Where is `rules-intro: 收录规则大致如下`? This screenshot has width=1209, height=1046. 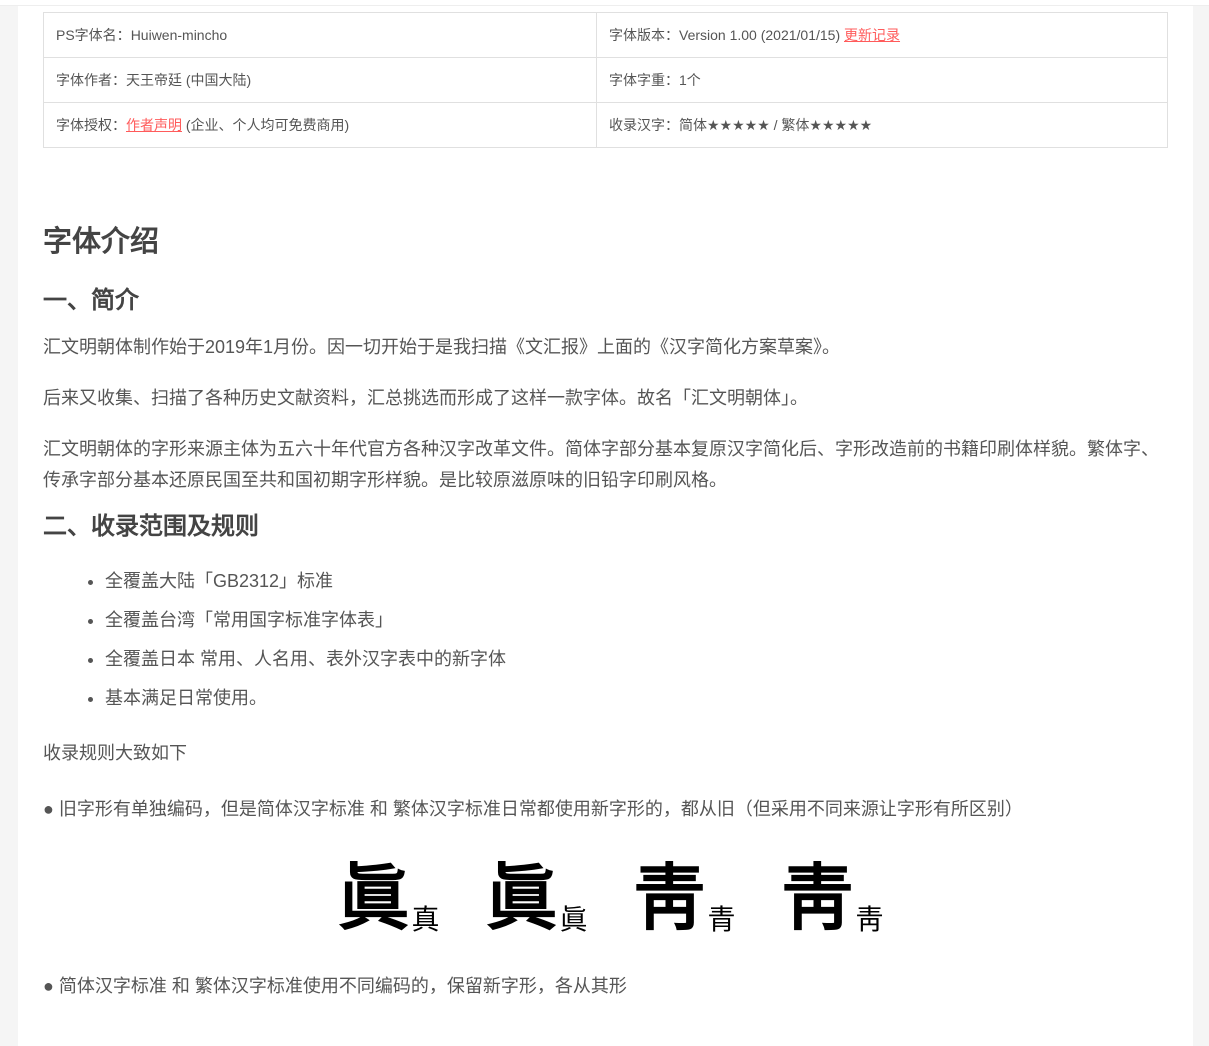 rules-intro: 收录规则大致如下 is located at coordinates (115, 753).